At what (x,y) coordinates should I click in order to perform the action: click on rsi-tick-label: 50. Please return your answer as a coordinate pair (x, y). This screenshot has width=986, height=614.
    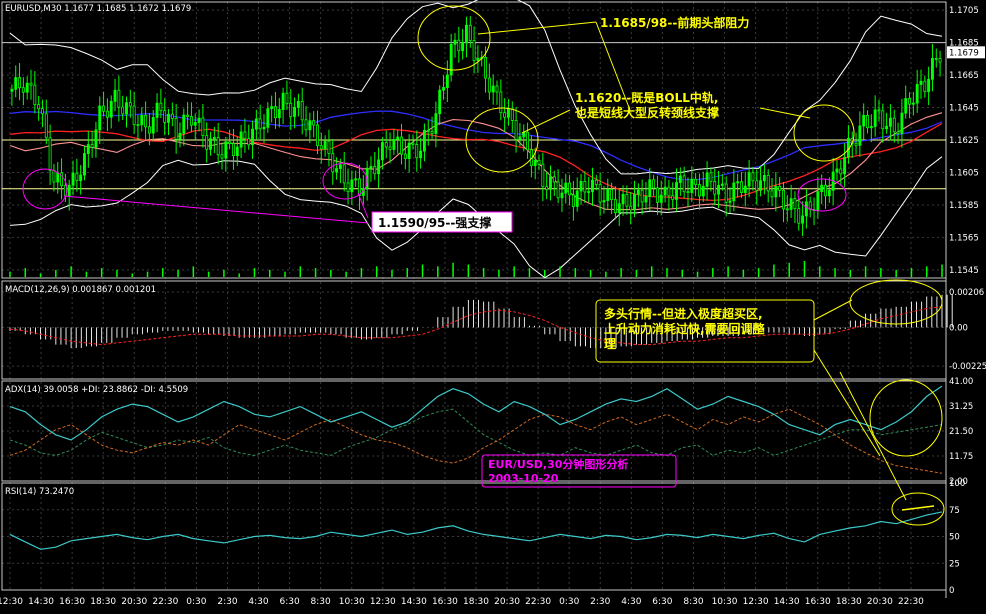
    Looking at the image, I should click on (954, 538).